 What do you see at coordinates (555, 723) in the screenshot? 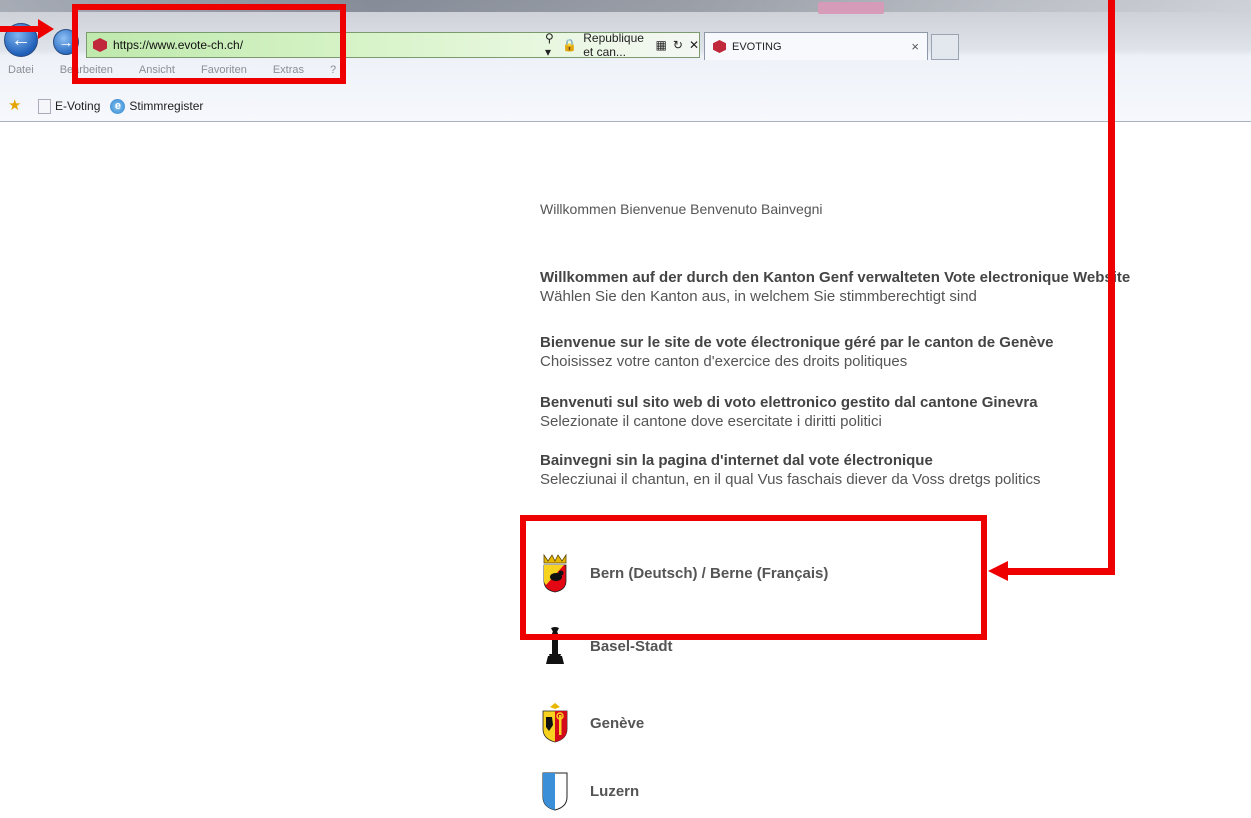
I see `geneve-crest-icon` at bounding box center [555, 723].